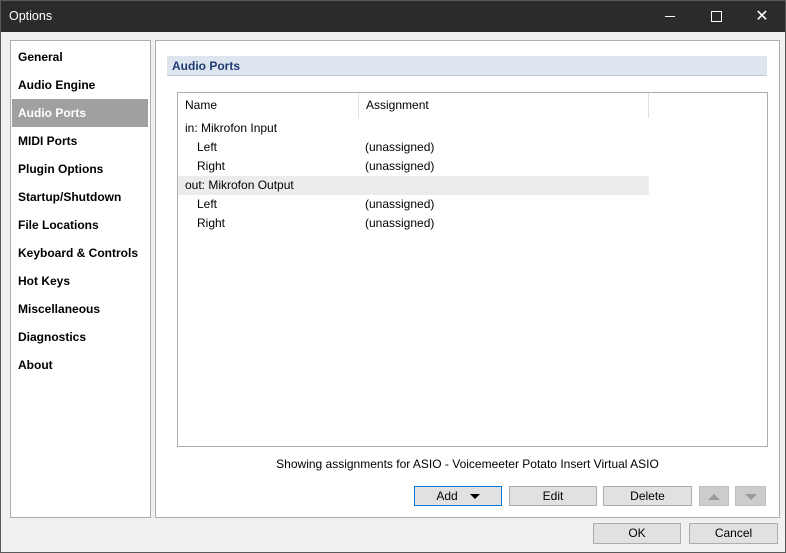 Image resolution: width=786 pixels, height=553 pixels. I want to click on port-group-row: out: Mikrofon Output, so click(413, 185).